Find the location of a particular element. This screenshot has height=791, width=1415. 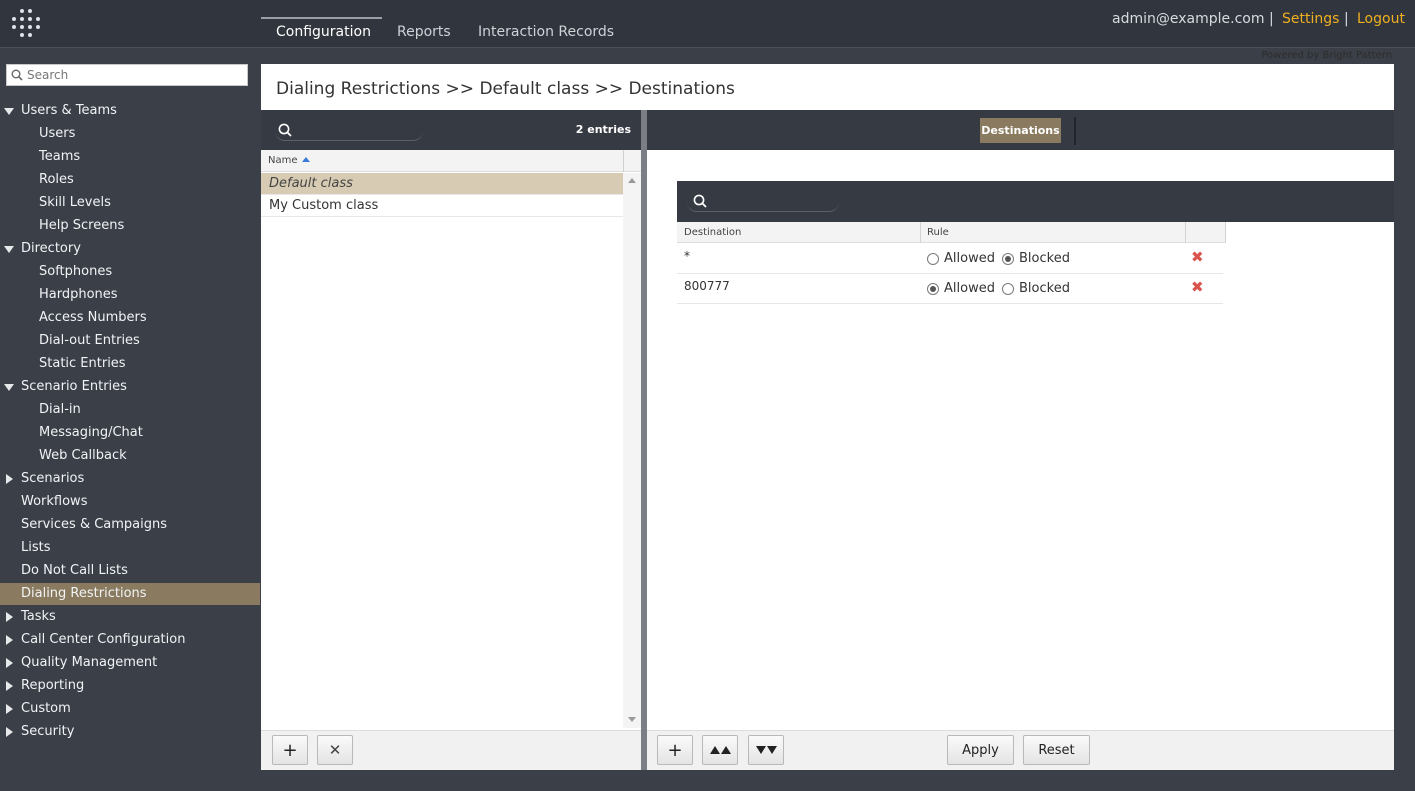

sidebar-item-label: Hardphones is located at coordinates (78, 294).